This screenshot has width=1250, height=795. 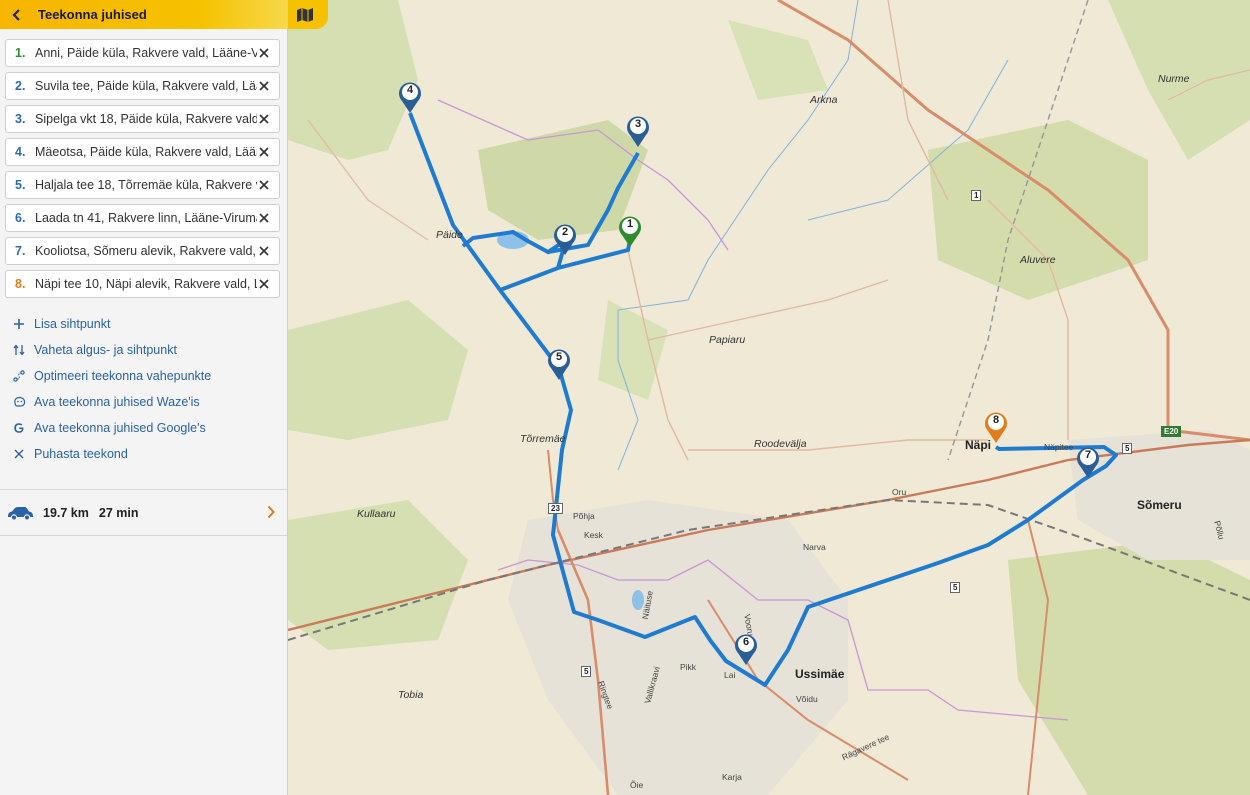 What do you see at coordinates (20, 53) in the screenshot?
I see `waypoint-number: 1.` at bounding box center [20, 53].